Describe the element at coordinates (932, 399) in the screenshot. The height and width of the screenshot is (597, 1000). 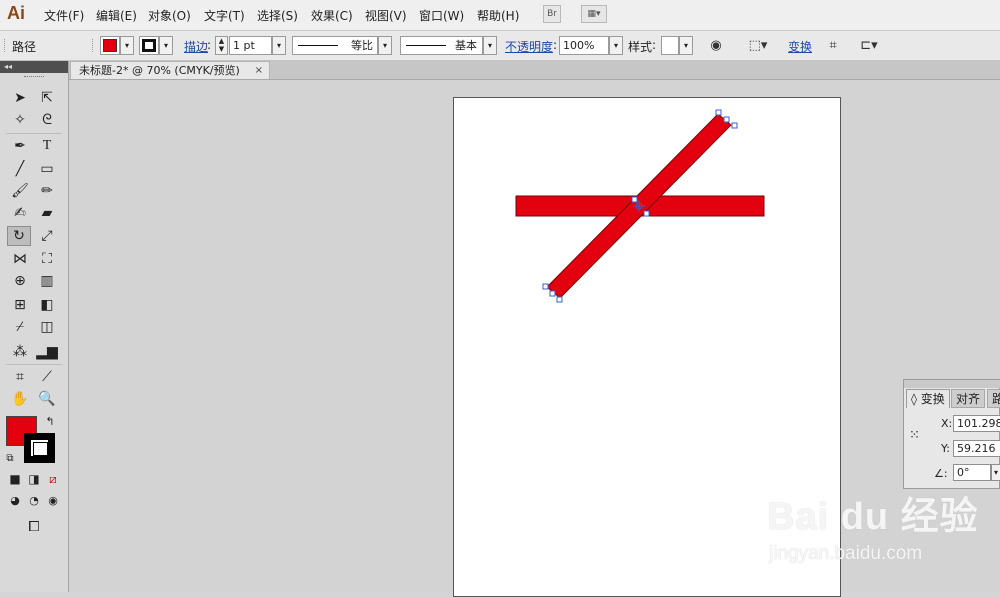
I see `tab-transform-label: 变换` at that location.